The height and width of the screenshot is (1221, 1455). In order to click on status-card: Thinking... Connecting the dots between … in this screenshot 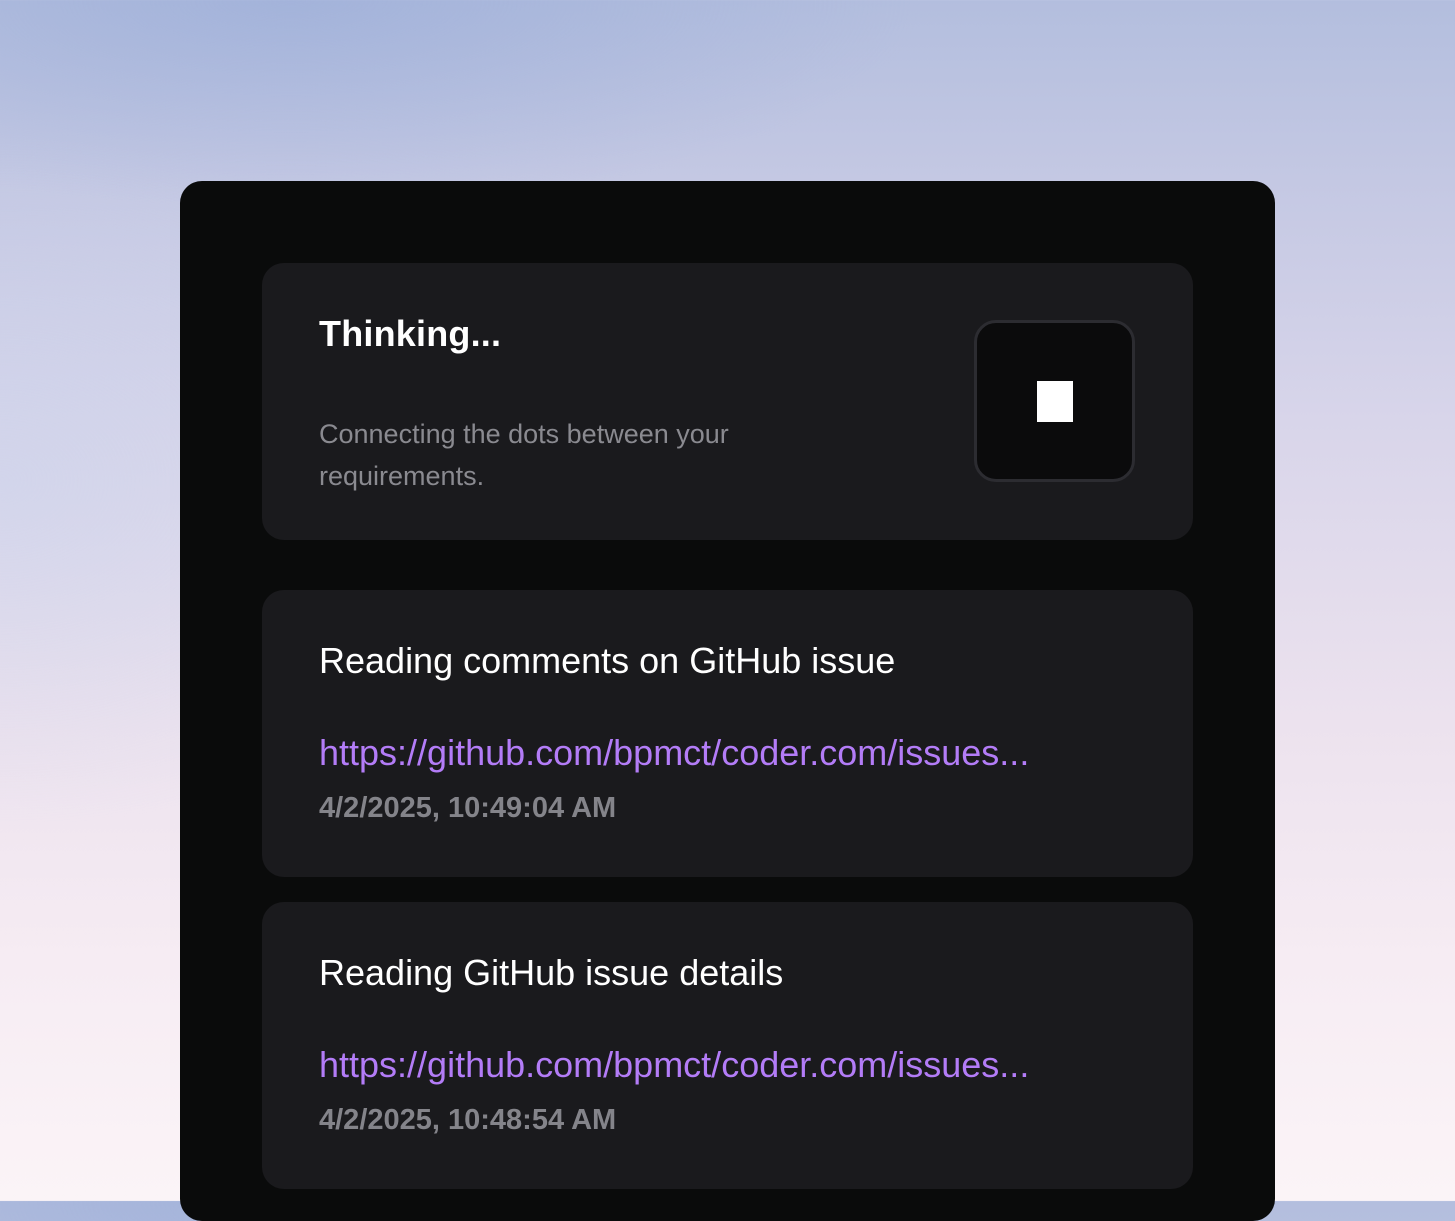, I will do `click(727, 401)`.